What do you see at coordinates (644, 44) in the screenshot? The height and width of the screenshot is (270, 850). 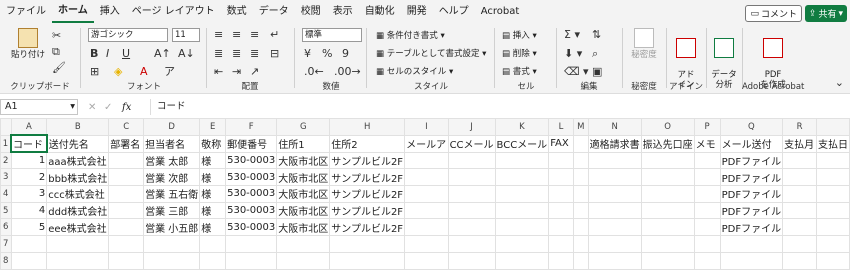 I see `sensitivity-button: 秘密度` at bounding box center [644, 44].